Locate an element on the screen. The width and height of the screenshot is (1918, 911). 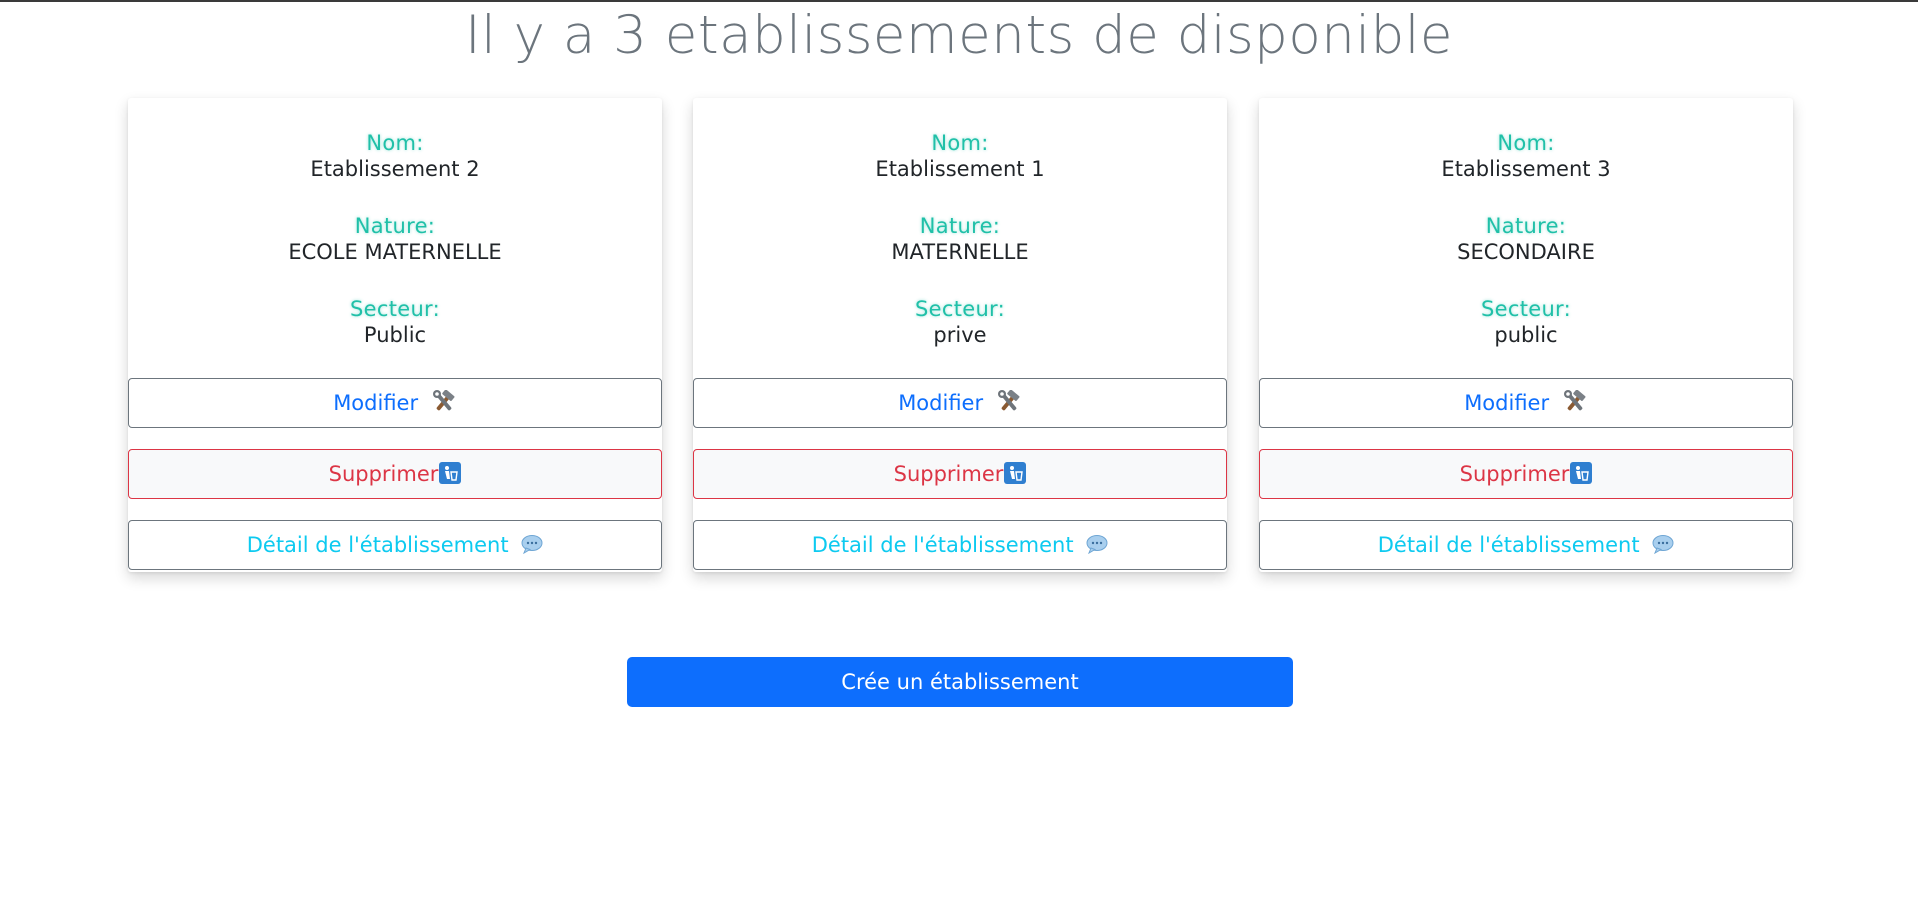
field-nature: Nature: ECOLE MATERNELLE is located at coordinates (395, 239).